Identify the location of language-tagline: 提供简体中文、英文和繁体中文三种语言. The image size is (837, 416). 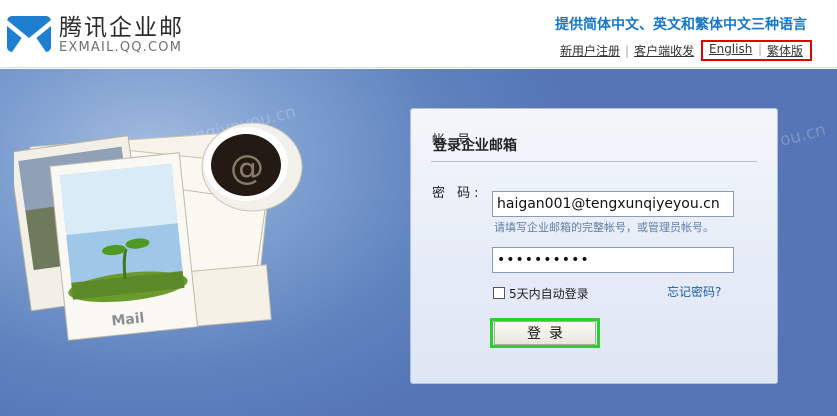
(681, 25).